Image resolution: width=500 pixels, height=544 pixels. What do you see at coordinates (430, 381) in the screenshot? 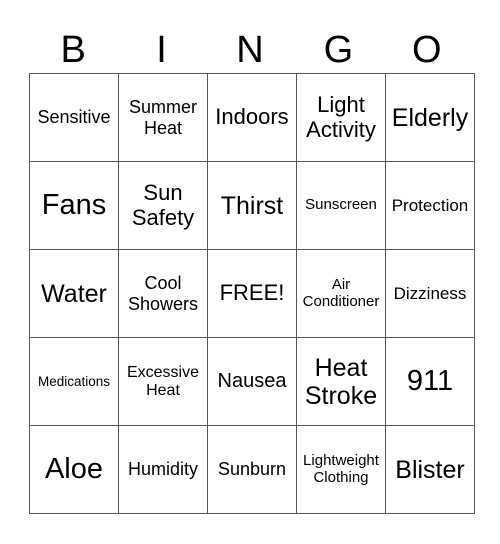
I see `bingo-cell: 911` at bounding box center [430, 381].